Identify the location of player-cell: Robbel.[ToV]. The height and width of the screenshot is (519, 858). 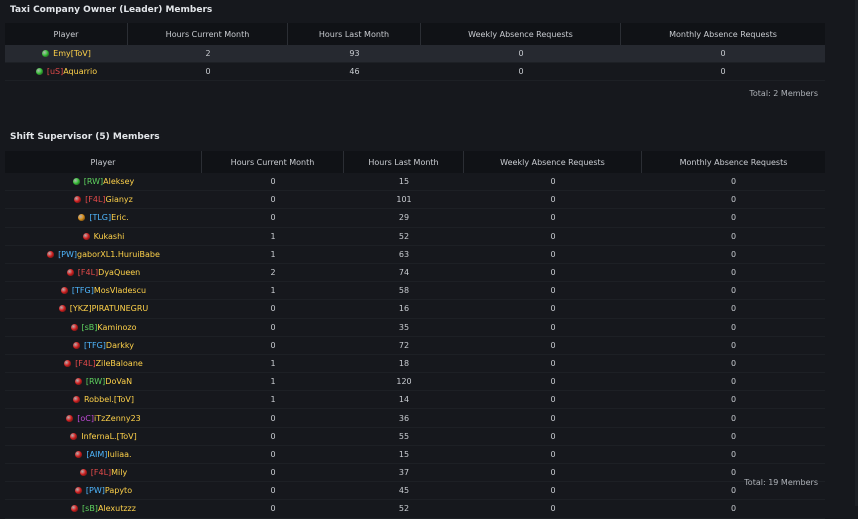
(103, 400).